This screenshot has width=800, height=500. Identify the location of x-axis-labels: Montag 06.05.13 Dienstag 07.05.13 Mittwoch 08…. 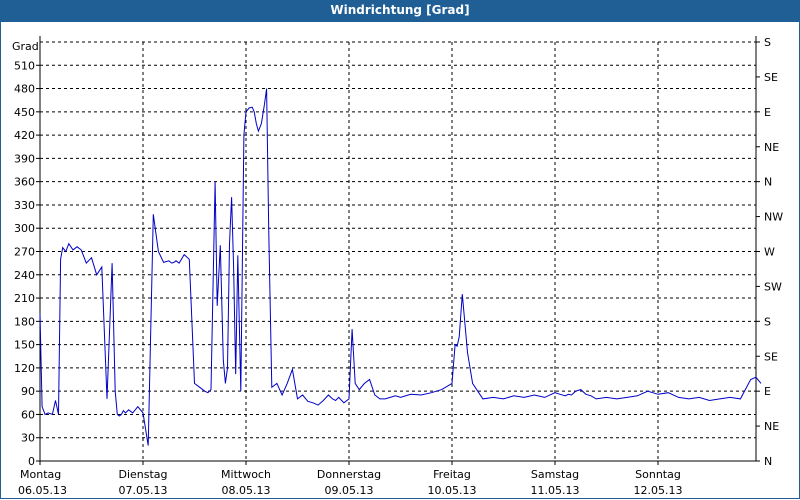
(350, 482).